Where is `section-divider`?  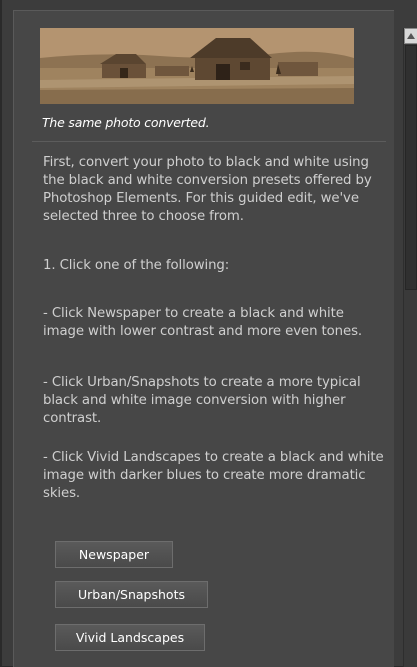
section-divider is located at coordinates (209, 141).